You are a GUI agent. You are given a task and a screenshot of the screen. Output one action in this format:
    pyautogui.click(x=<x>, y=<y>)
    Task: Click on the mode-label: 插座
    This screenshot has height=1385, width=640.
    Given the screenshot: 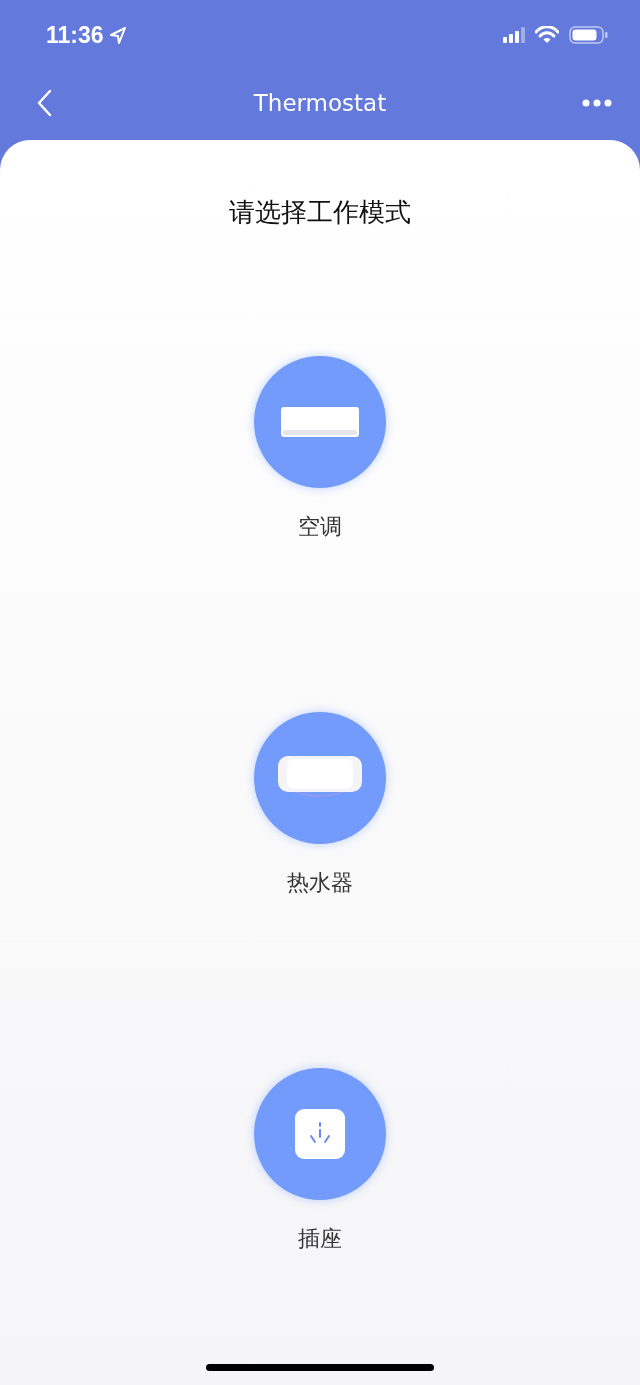 What is the action you would take?
    pyautogui.click(x=320, y=1239)
    